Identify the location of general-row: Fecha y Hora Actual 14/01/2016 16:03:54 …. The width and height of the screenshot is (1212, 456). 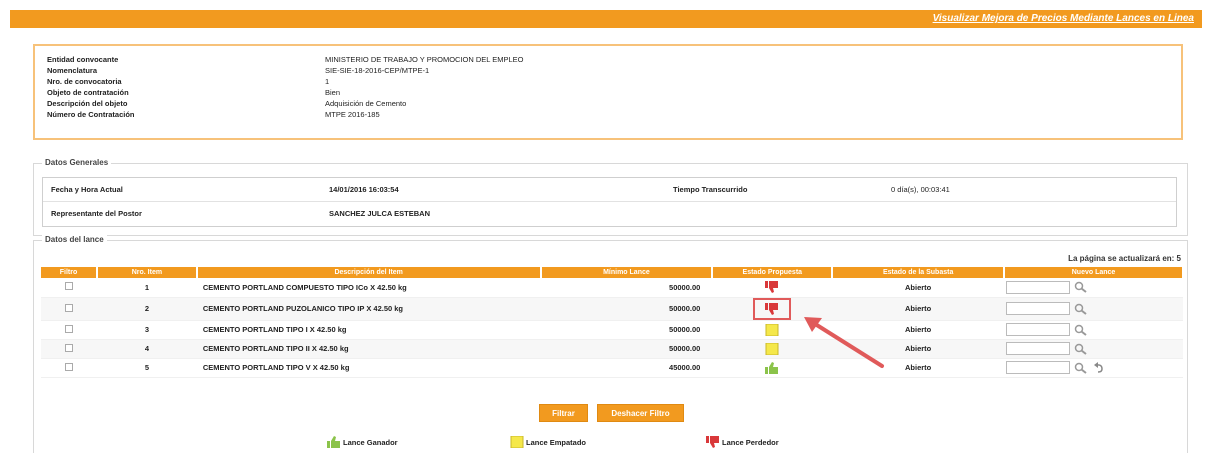
(609, 190).